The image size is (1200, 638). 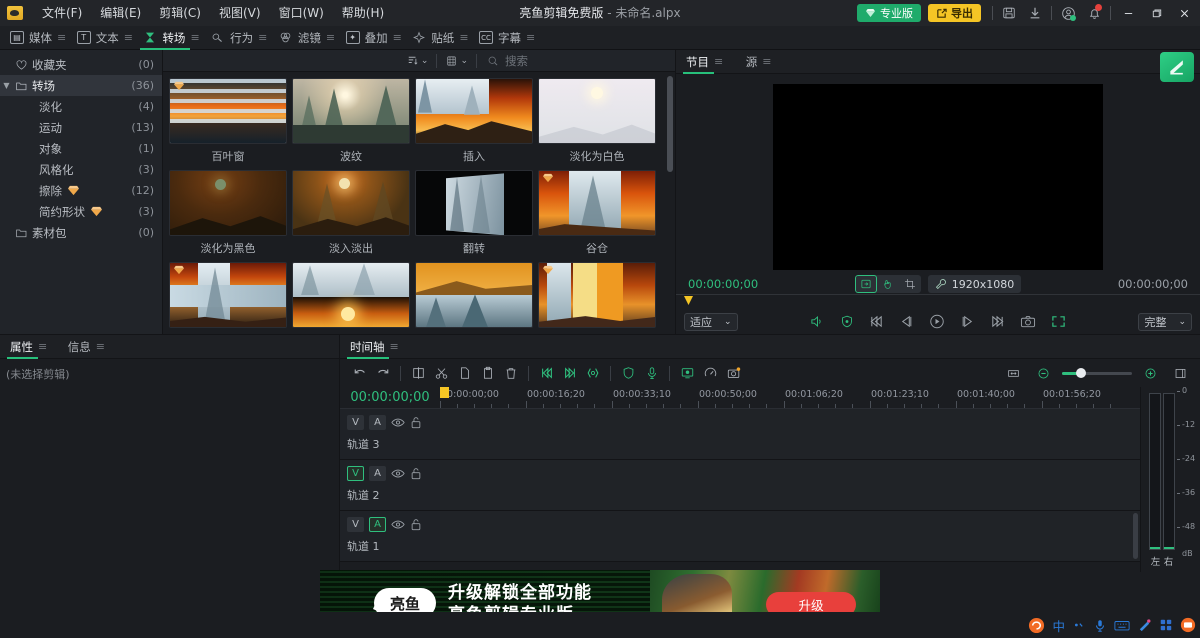 I want to click on crop-icon, so click(x=910, y=284).